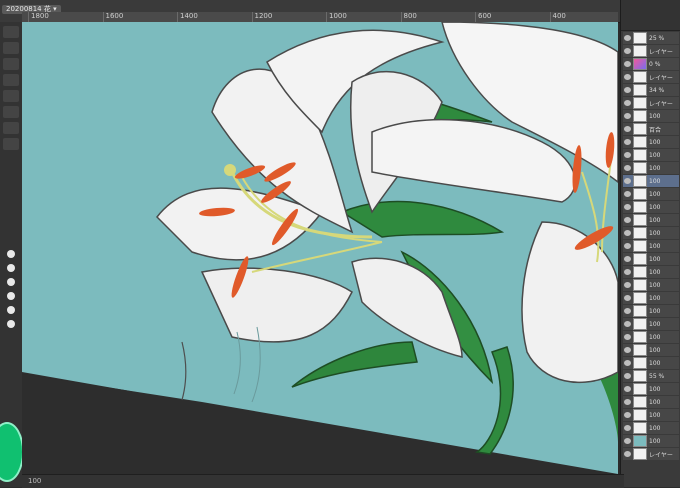  I want to click on layer-row: 25 %, so click(651, 38).